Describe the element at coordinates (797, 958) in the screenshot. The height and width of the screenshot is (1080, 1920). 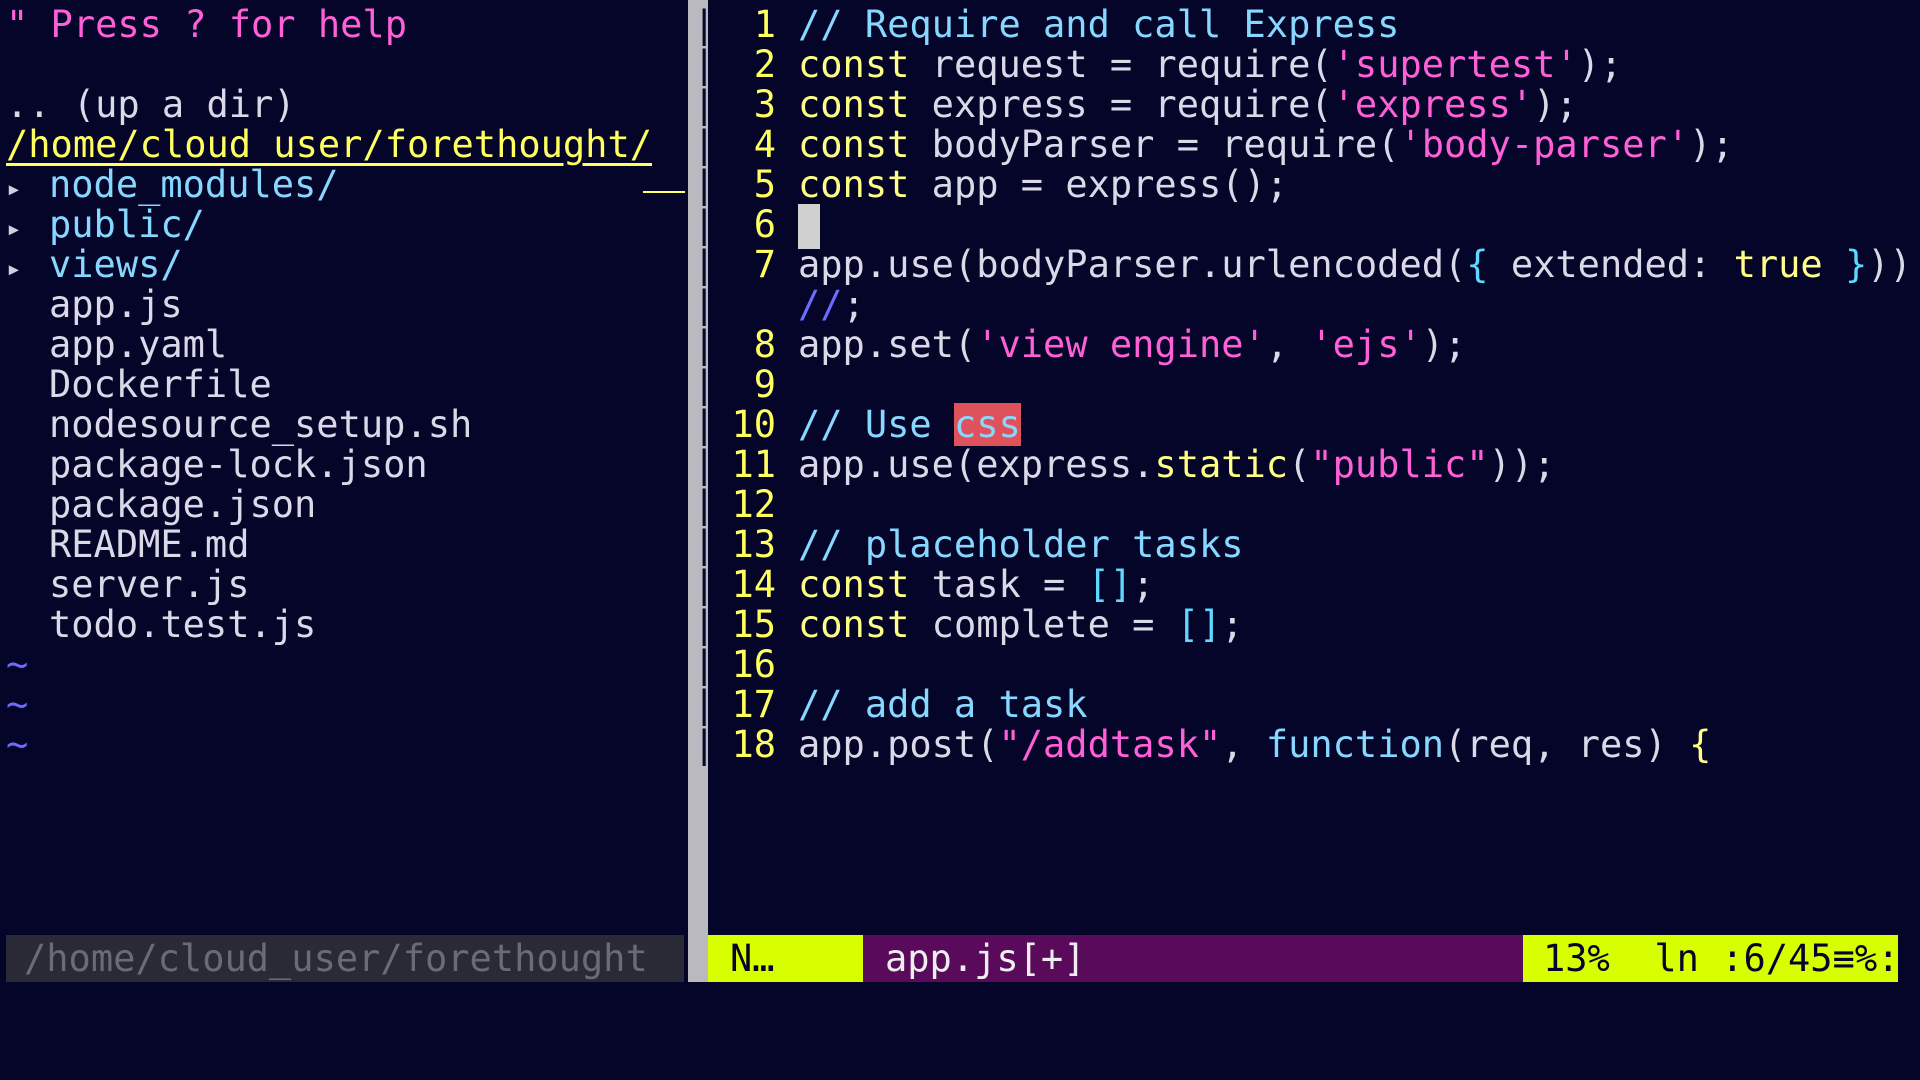
I see `statusline-mode: N… S` at that location.